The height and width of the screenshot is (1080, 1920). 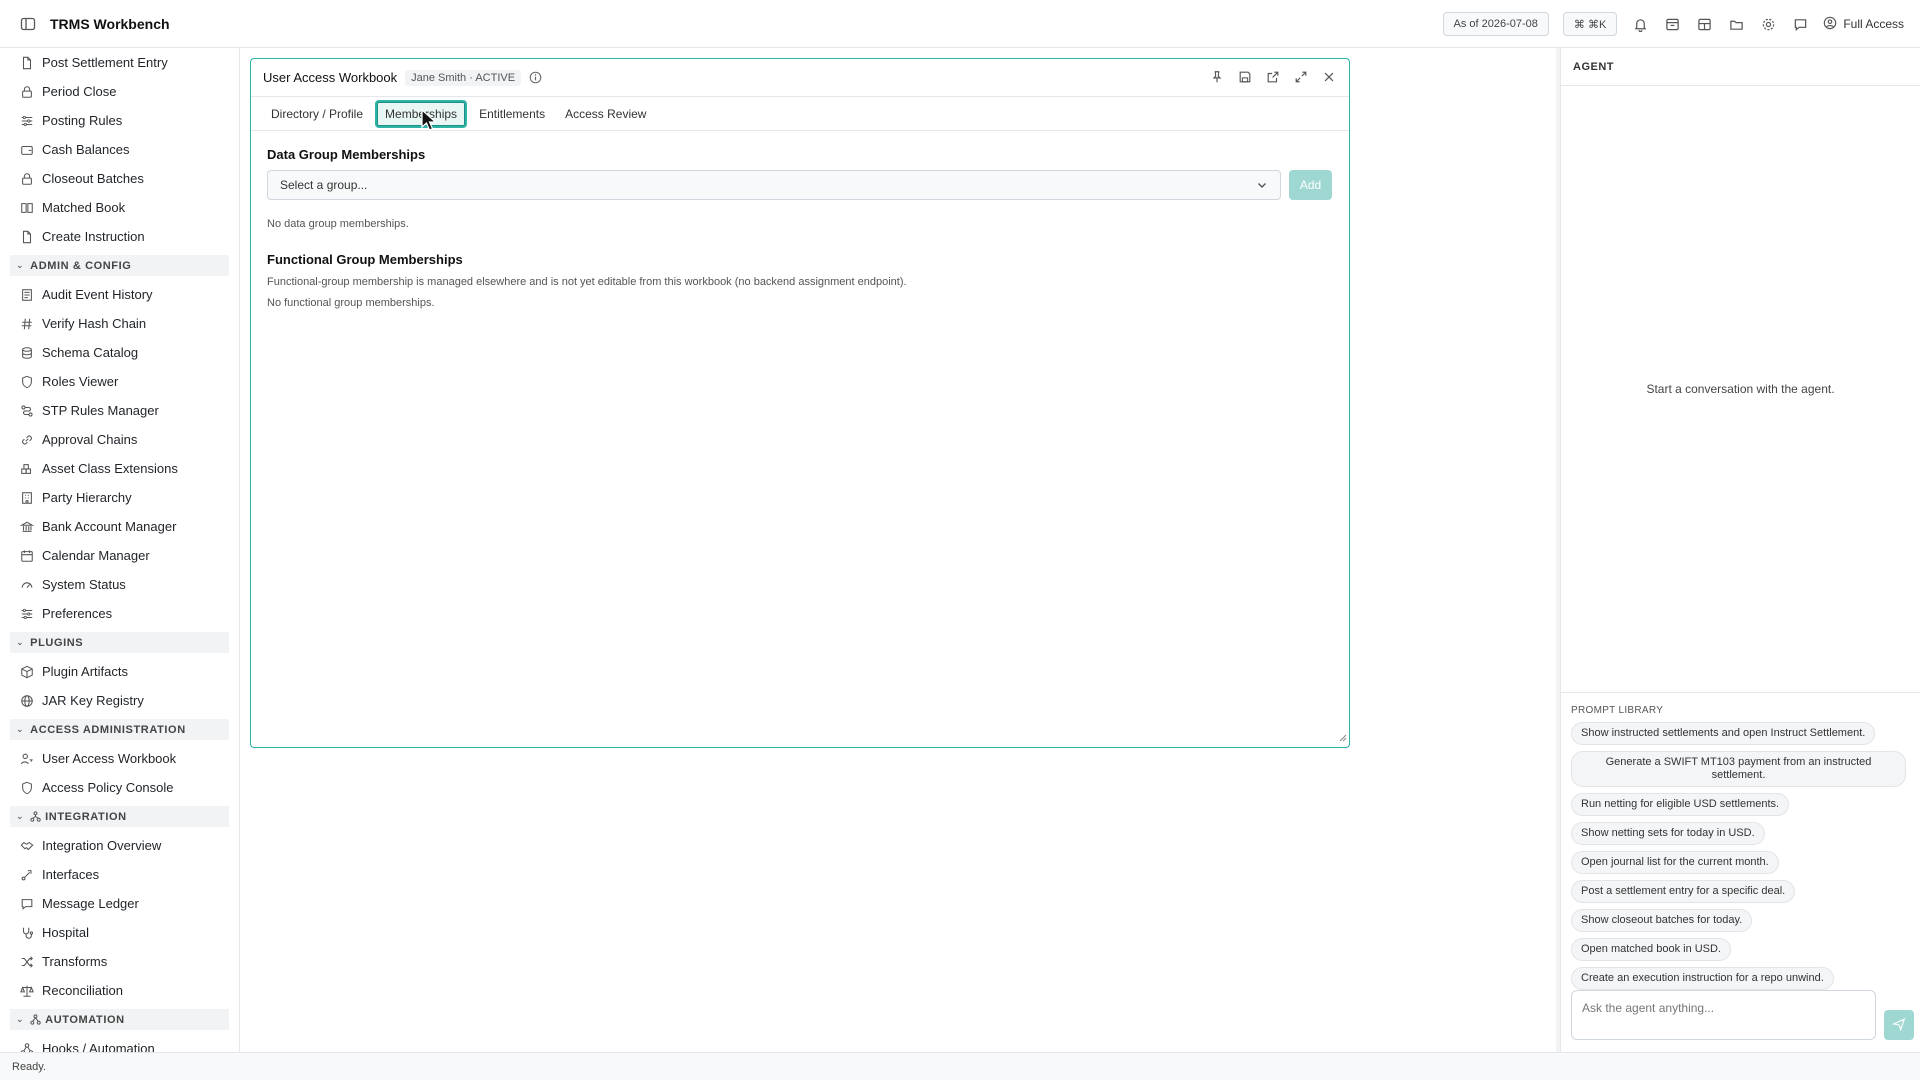 I want to click on sidebar-item-asset-class-extensions: Asset Class Extensions, so click(x=119, y=468).